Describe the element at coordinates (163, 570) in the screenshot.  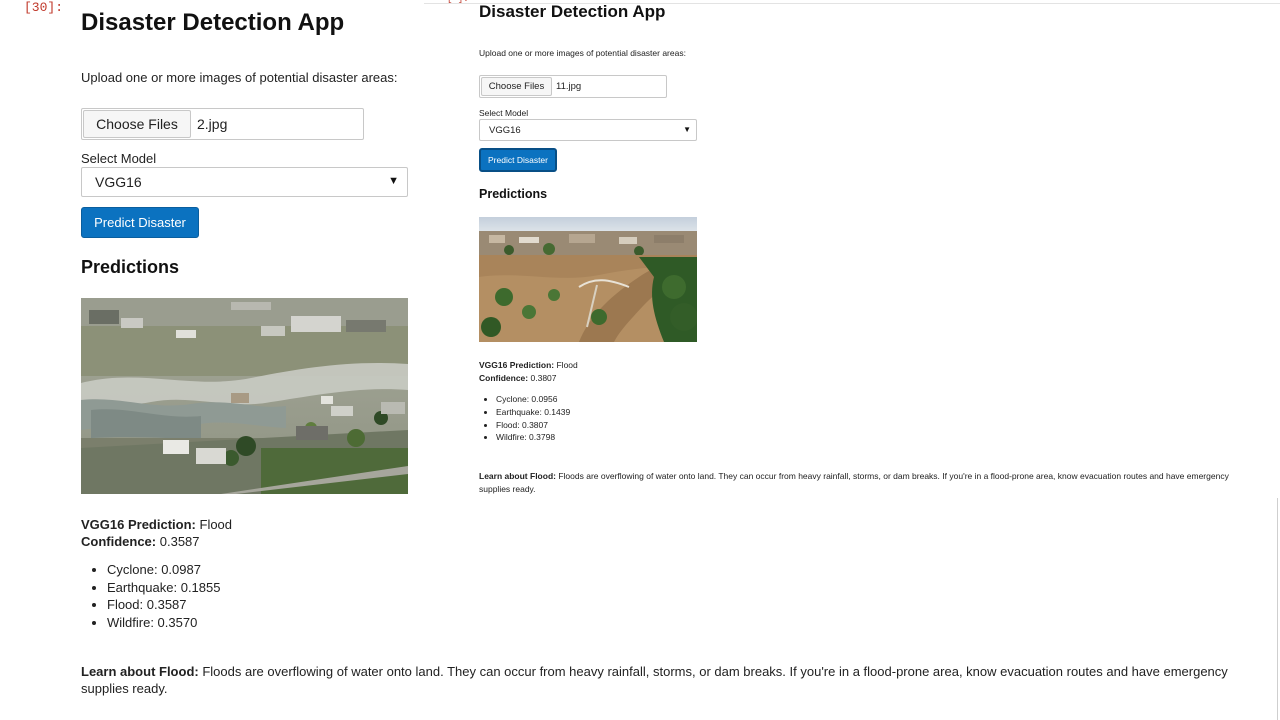
I see `list-item: Cyclone: 0.0987` at that location.